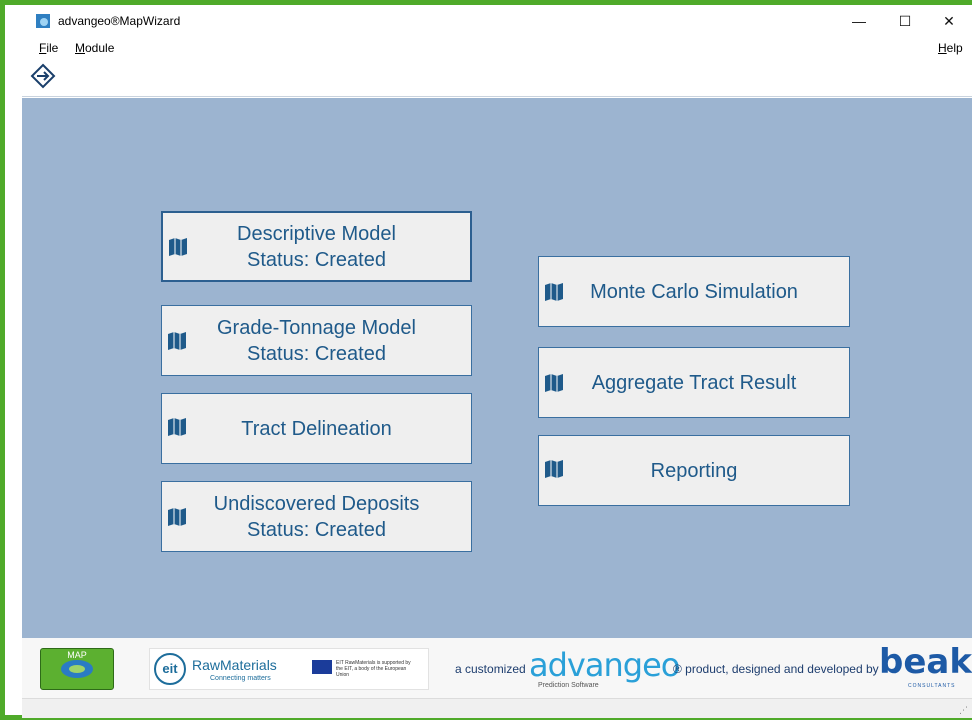 The width and height of the screenshot is (972, 720). What do you see at coordinates (932, 686) in the screenshot?
I see `beak-consultants-text: CONSULTANTS` at bounding box center [932, 686].